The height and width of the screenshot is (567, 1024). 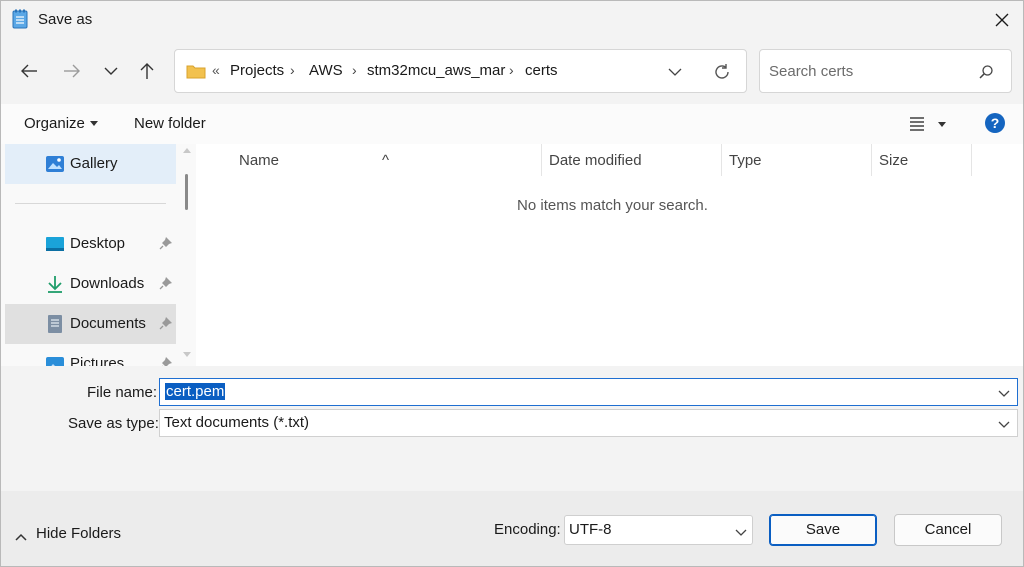 I want to click on save-button: Save, so click(x=823, y=530).